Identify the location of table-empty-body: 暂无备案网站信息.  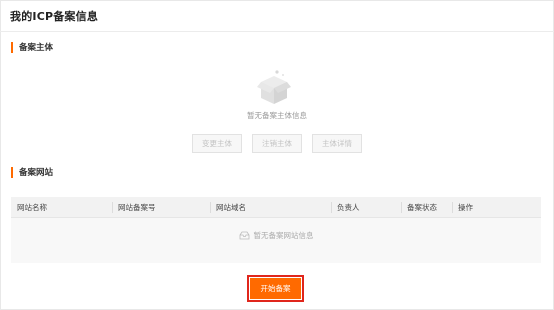
(276, 240).